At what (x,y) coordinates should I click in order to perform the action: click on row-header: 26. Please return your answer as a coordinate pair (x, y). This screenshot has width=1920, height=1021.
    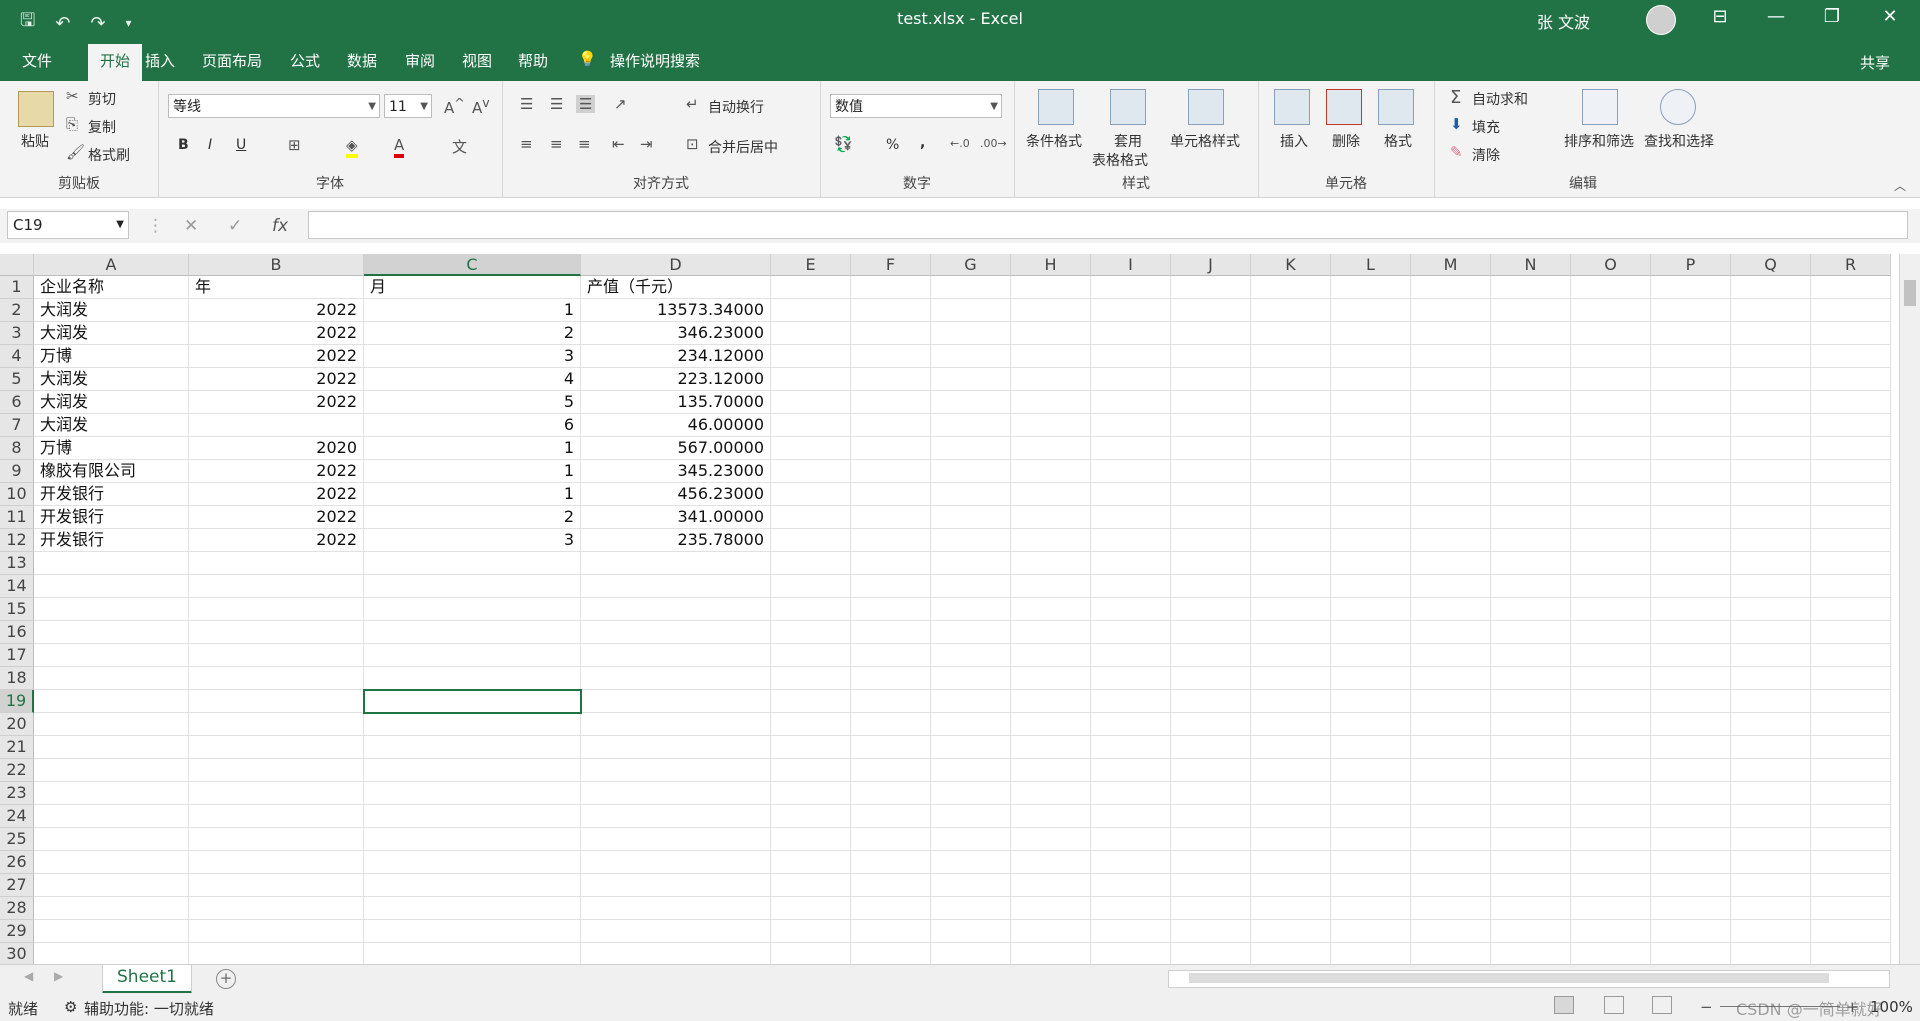
    Looking at the image, I should click on (17, 862).